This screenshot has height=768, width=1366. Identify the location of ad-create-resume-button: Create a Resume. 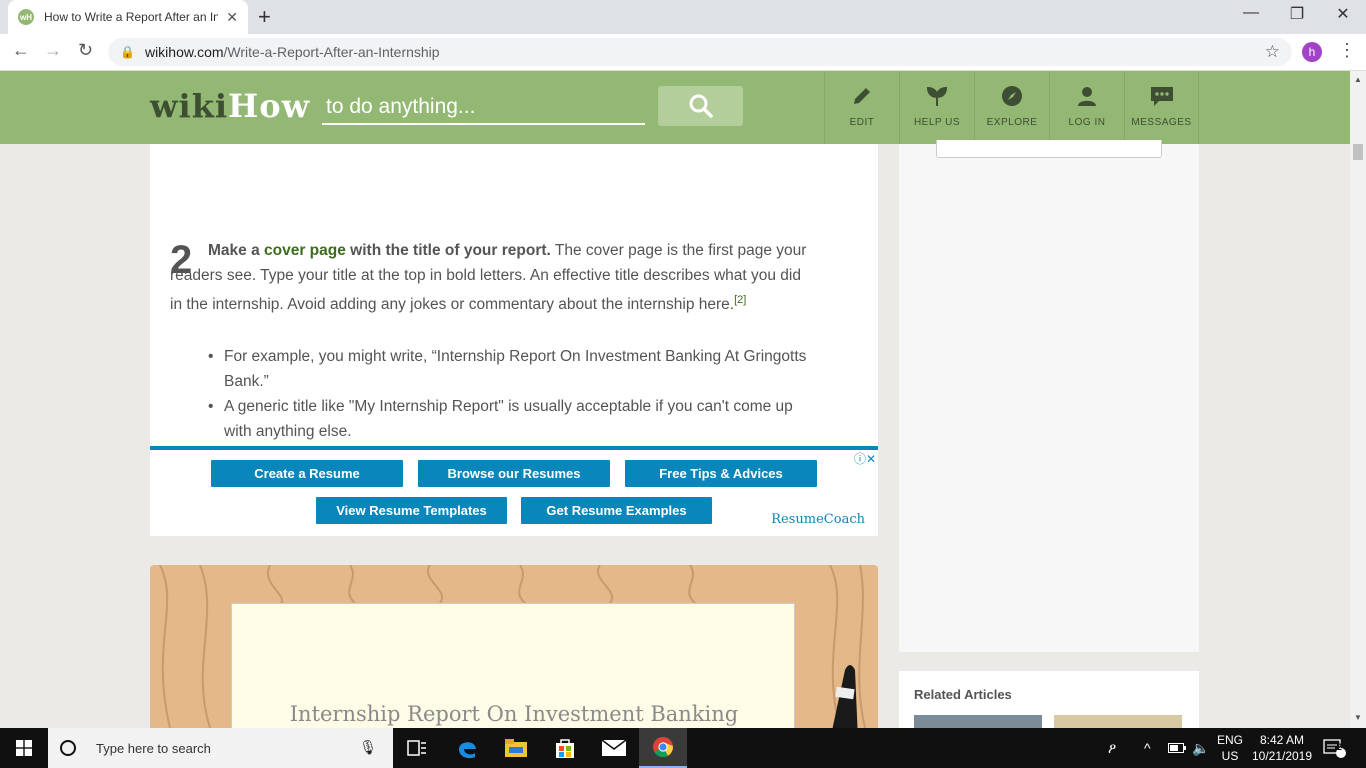
(307, 473).